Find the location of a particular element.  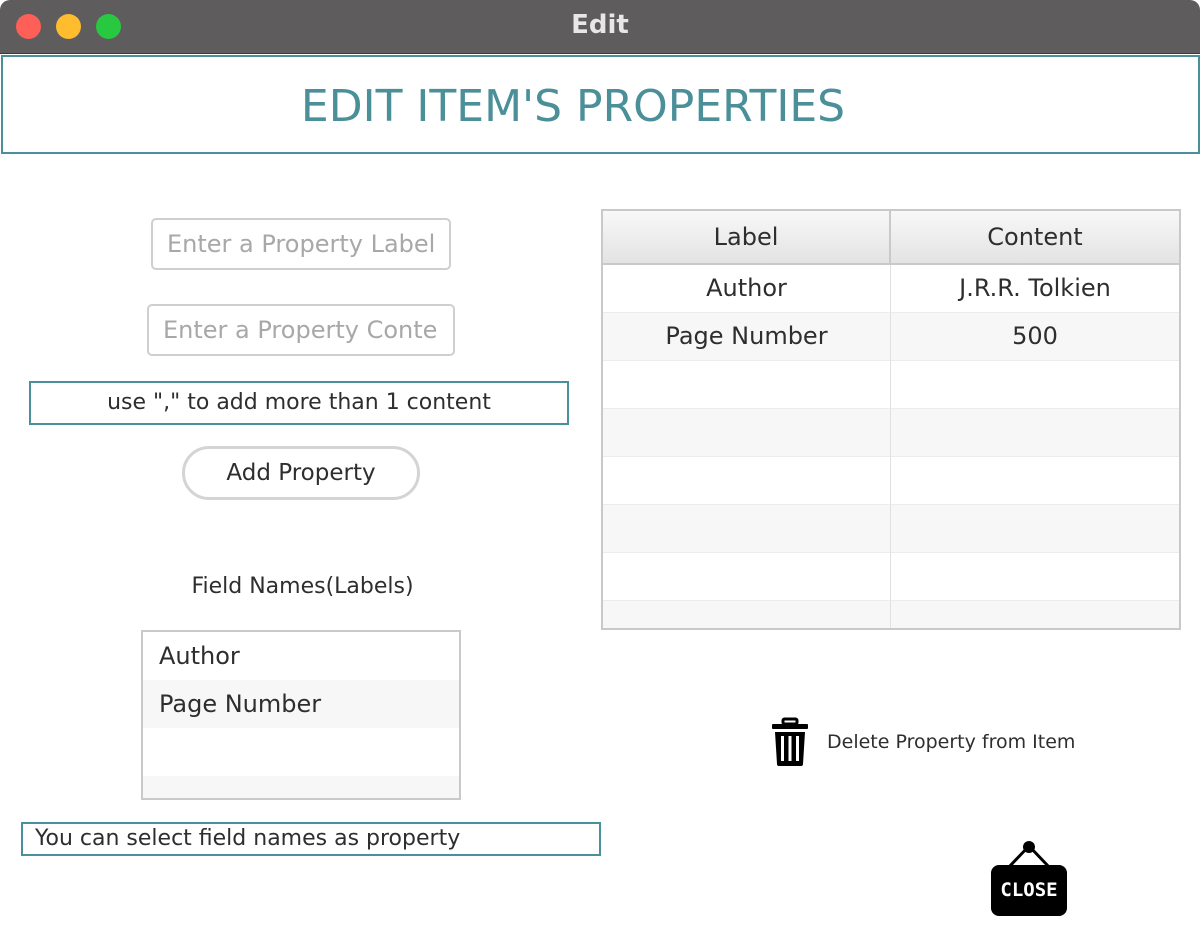

close-button: CLOSE is located at coordinates (1029, 879).